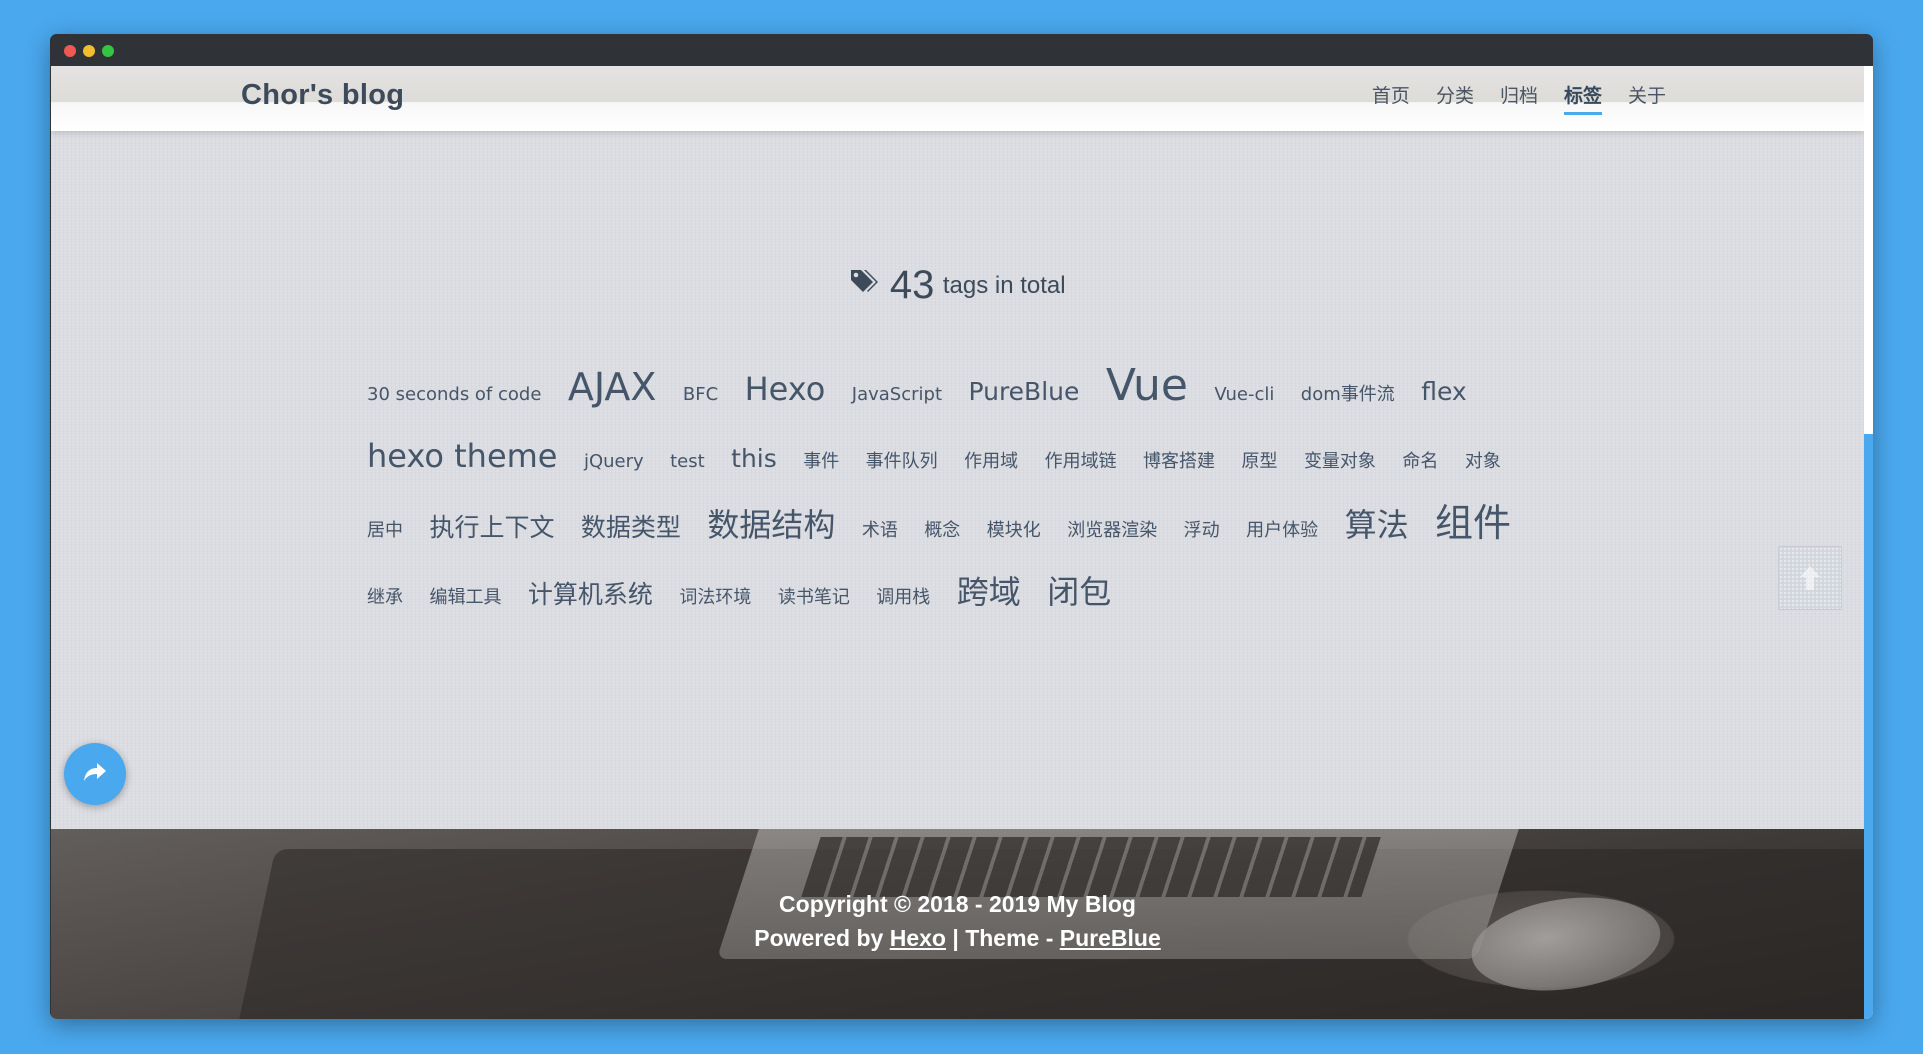 This screenshot has width=1923, height=1054. What do you see at coordinates (1081, 462) in the screenshot?
I see `tag-link: 作用域链` at bounding box center [1081, 462].